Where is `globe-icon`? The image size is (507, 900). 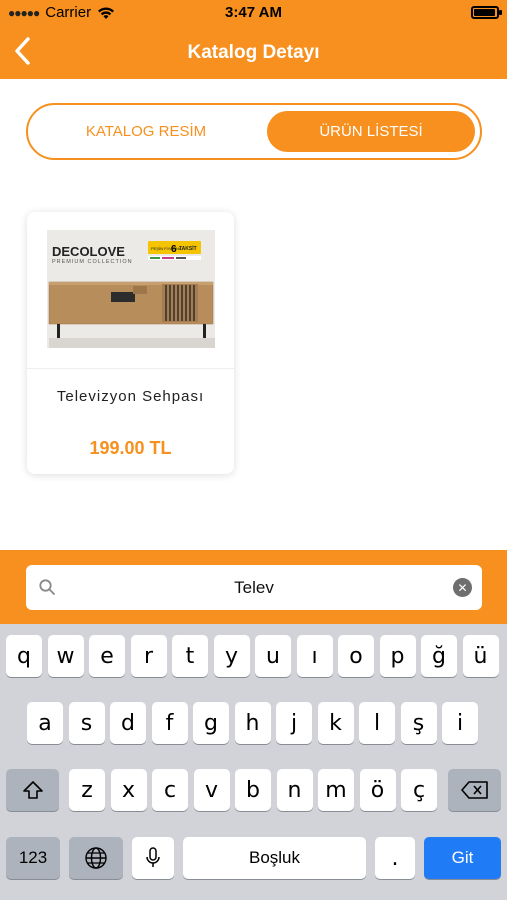 globe-icon is located at coordinates (96, 858).